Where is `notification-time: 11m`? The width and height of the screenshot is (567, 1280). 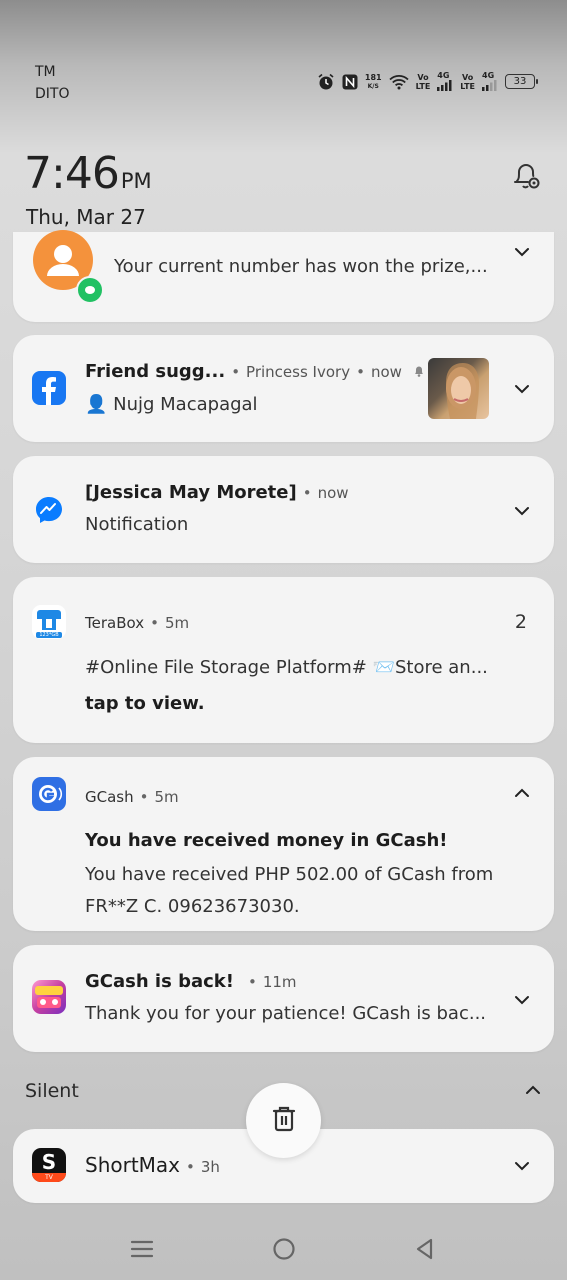 notification-time: 11m is located at coordinates (279, 982).